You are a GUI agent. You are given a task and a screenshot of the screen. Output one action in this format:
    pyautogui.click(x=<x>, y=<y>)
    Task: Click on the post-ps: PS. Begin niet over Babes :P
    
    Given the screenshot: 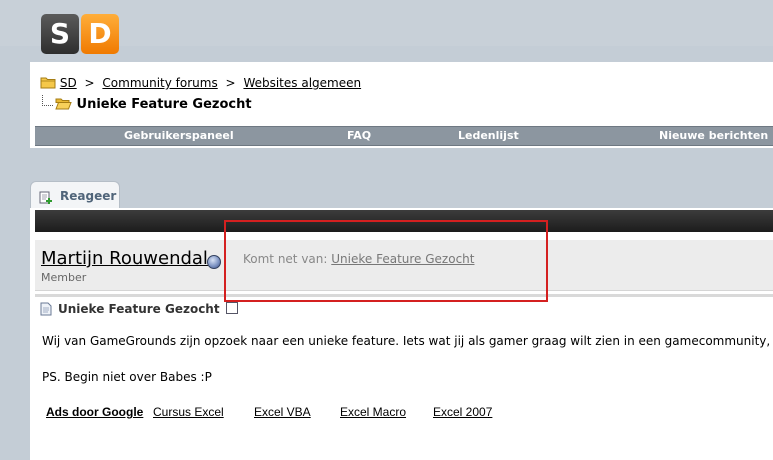 What is the action you would take?
    pyautogui.click(x=127, y=377)
    